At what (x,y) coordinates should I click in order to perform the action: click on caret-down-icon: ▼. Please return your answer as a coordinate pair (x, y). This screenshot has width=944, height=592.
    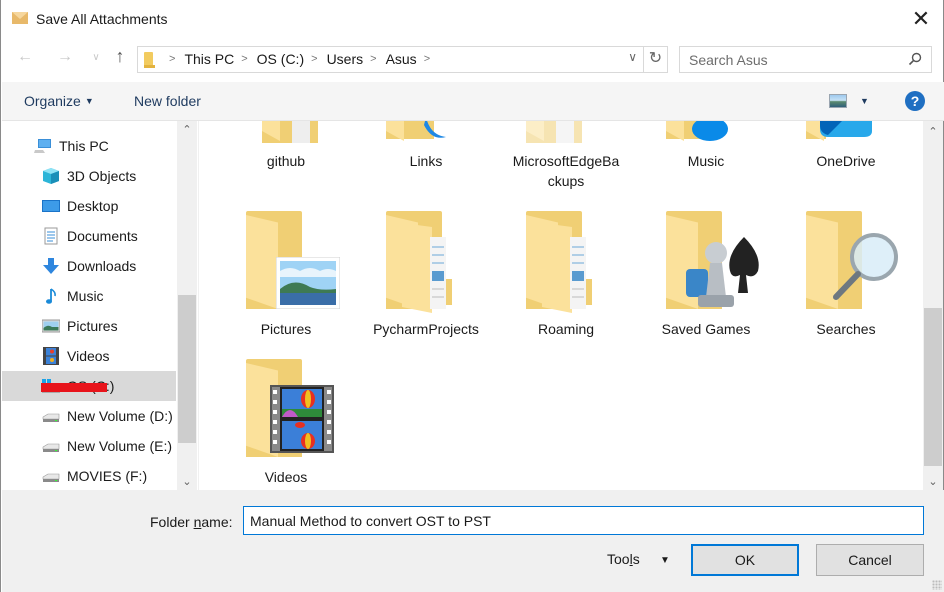
    Looking at the image, I should click on (665, 560).